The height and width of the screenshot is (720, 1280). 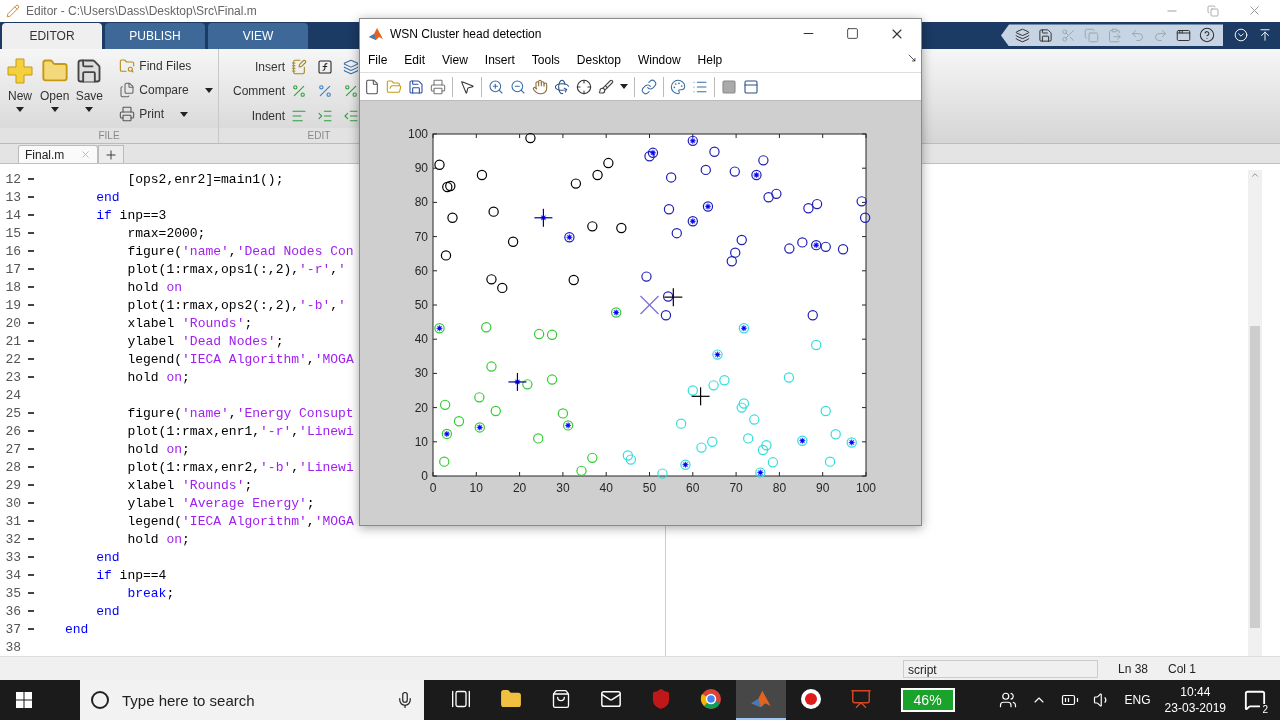 I want to click on line-number: 36, so click(x=12, y=611).